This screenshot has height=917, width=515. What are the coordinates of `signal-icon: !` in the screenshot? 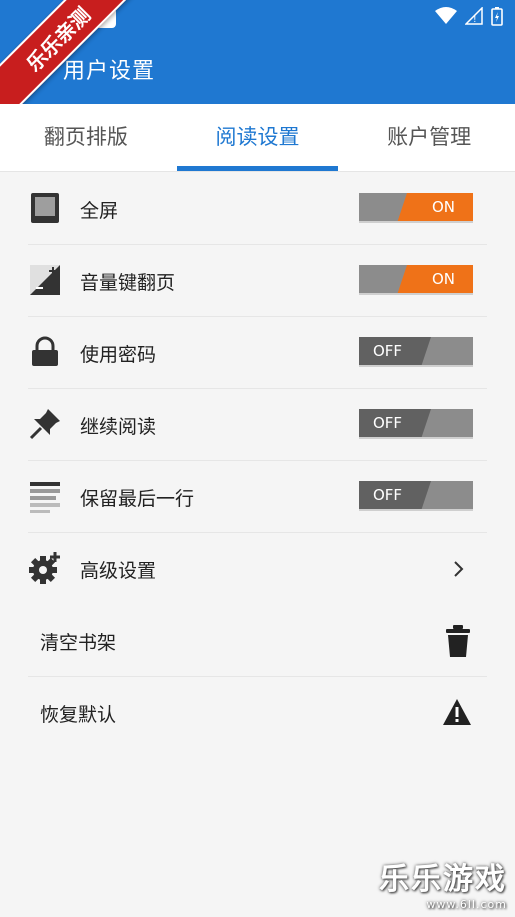 It's located at (474, 16).